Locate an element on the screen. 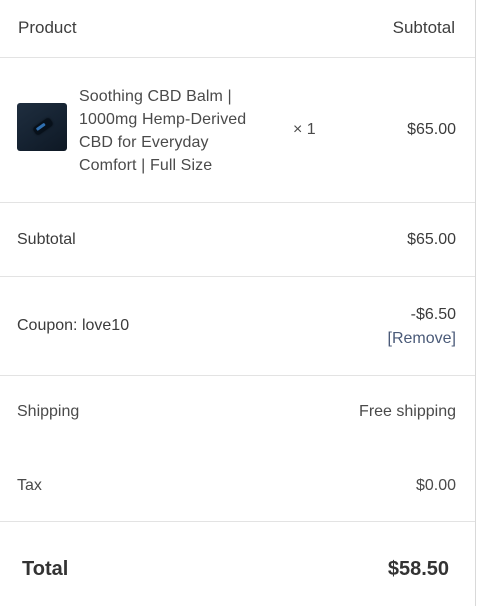  product-name-line: CBD for Everyday is located at coordinates (144, 142).